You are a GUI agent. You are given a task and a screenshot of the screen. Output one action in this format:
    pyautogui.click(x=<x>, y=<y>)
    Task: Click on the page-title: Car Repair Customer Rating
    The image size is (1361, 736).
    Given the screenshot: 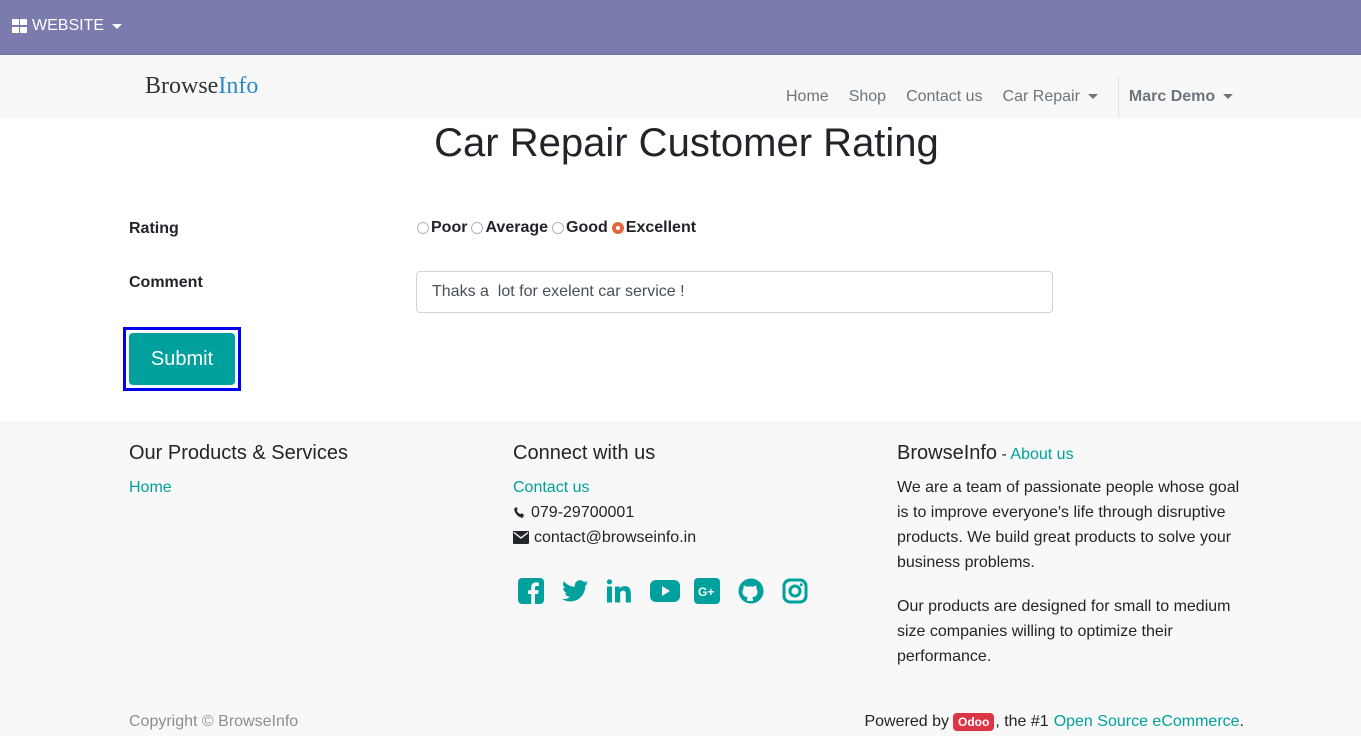 What is the action you would take?
    pyautogui.click(x=686, y=143)
    